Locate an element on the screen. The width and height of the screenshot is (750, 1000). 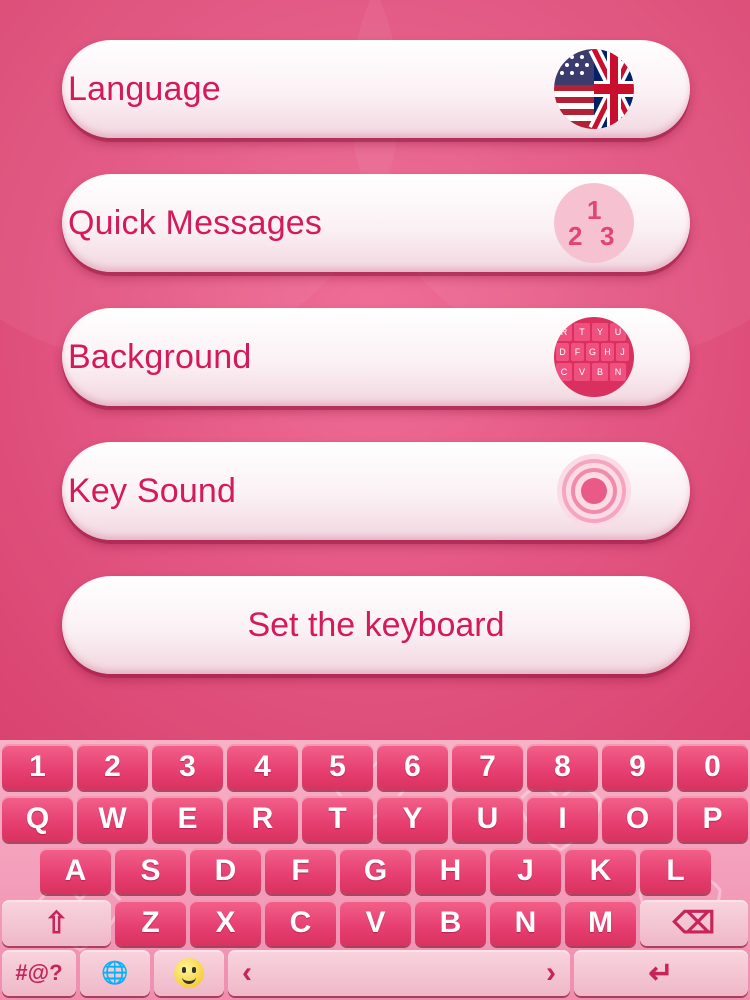
key-r: R is located at coordinates (262, 819).